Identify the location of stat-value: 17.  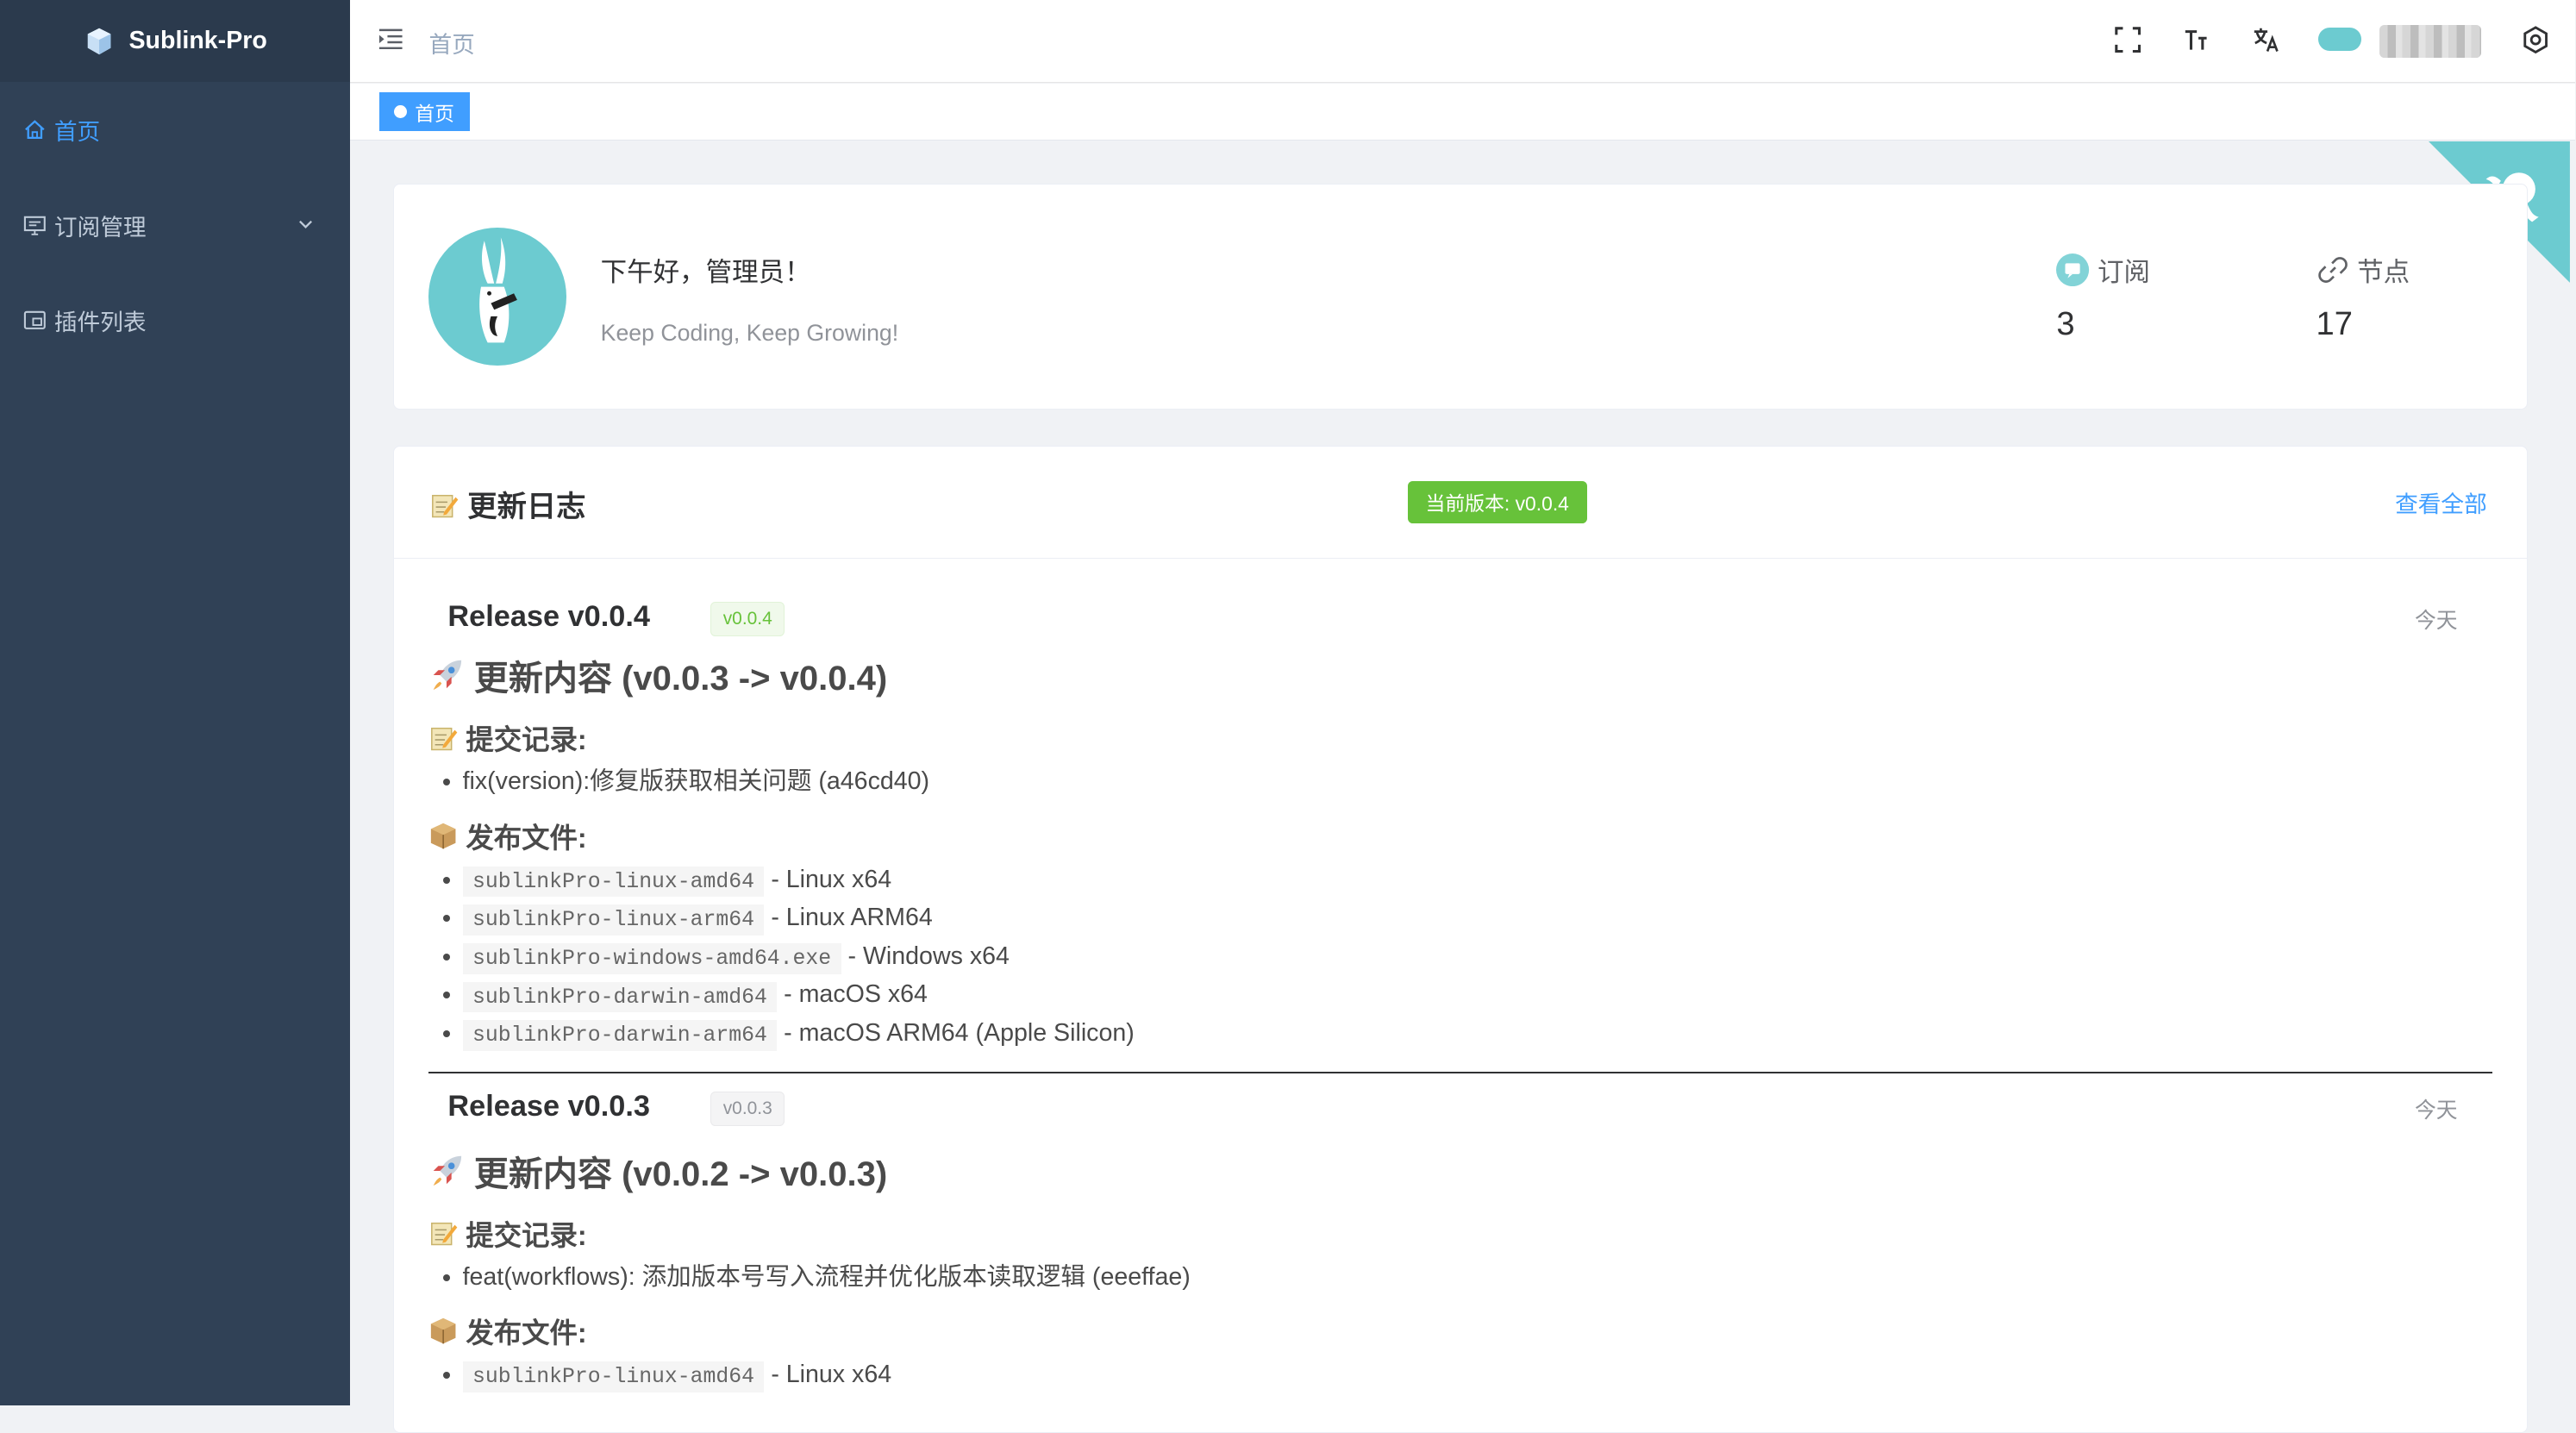
(2335, 323).